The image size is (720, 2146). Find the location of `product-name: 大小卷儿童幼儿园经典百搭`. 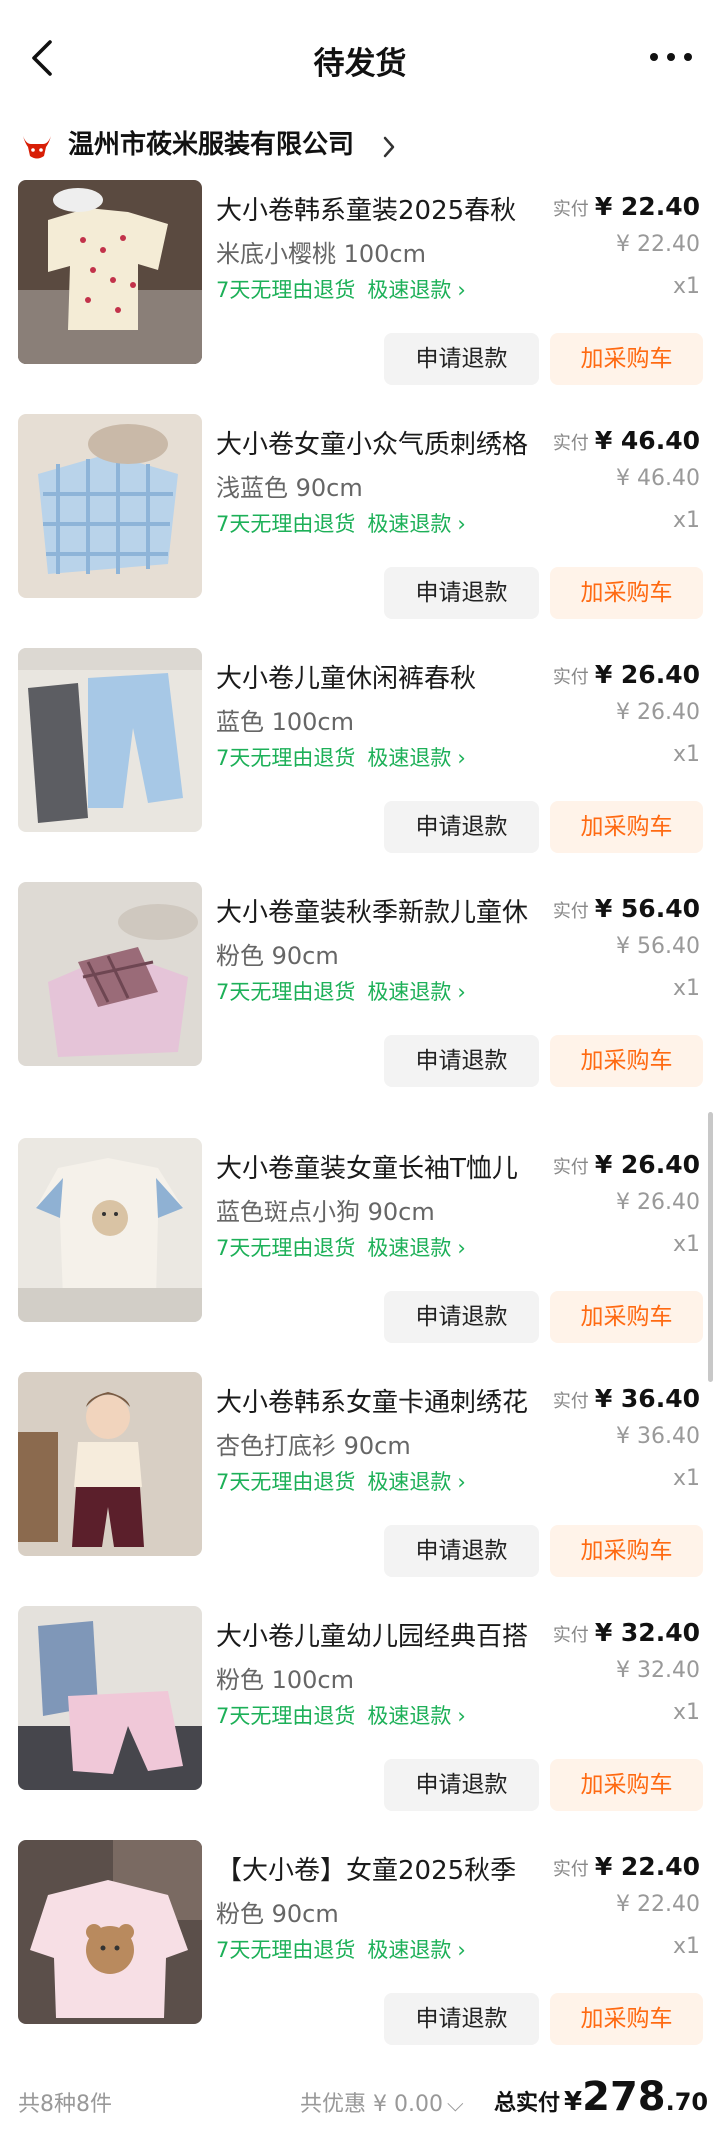

product-name: 大小卷儿童幼儿园经典百搭 is located at coordinates (386, 1634).